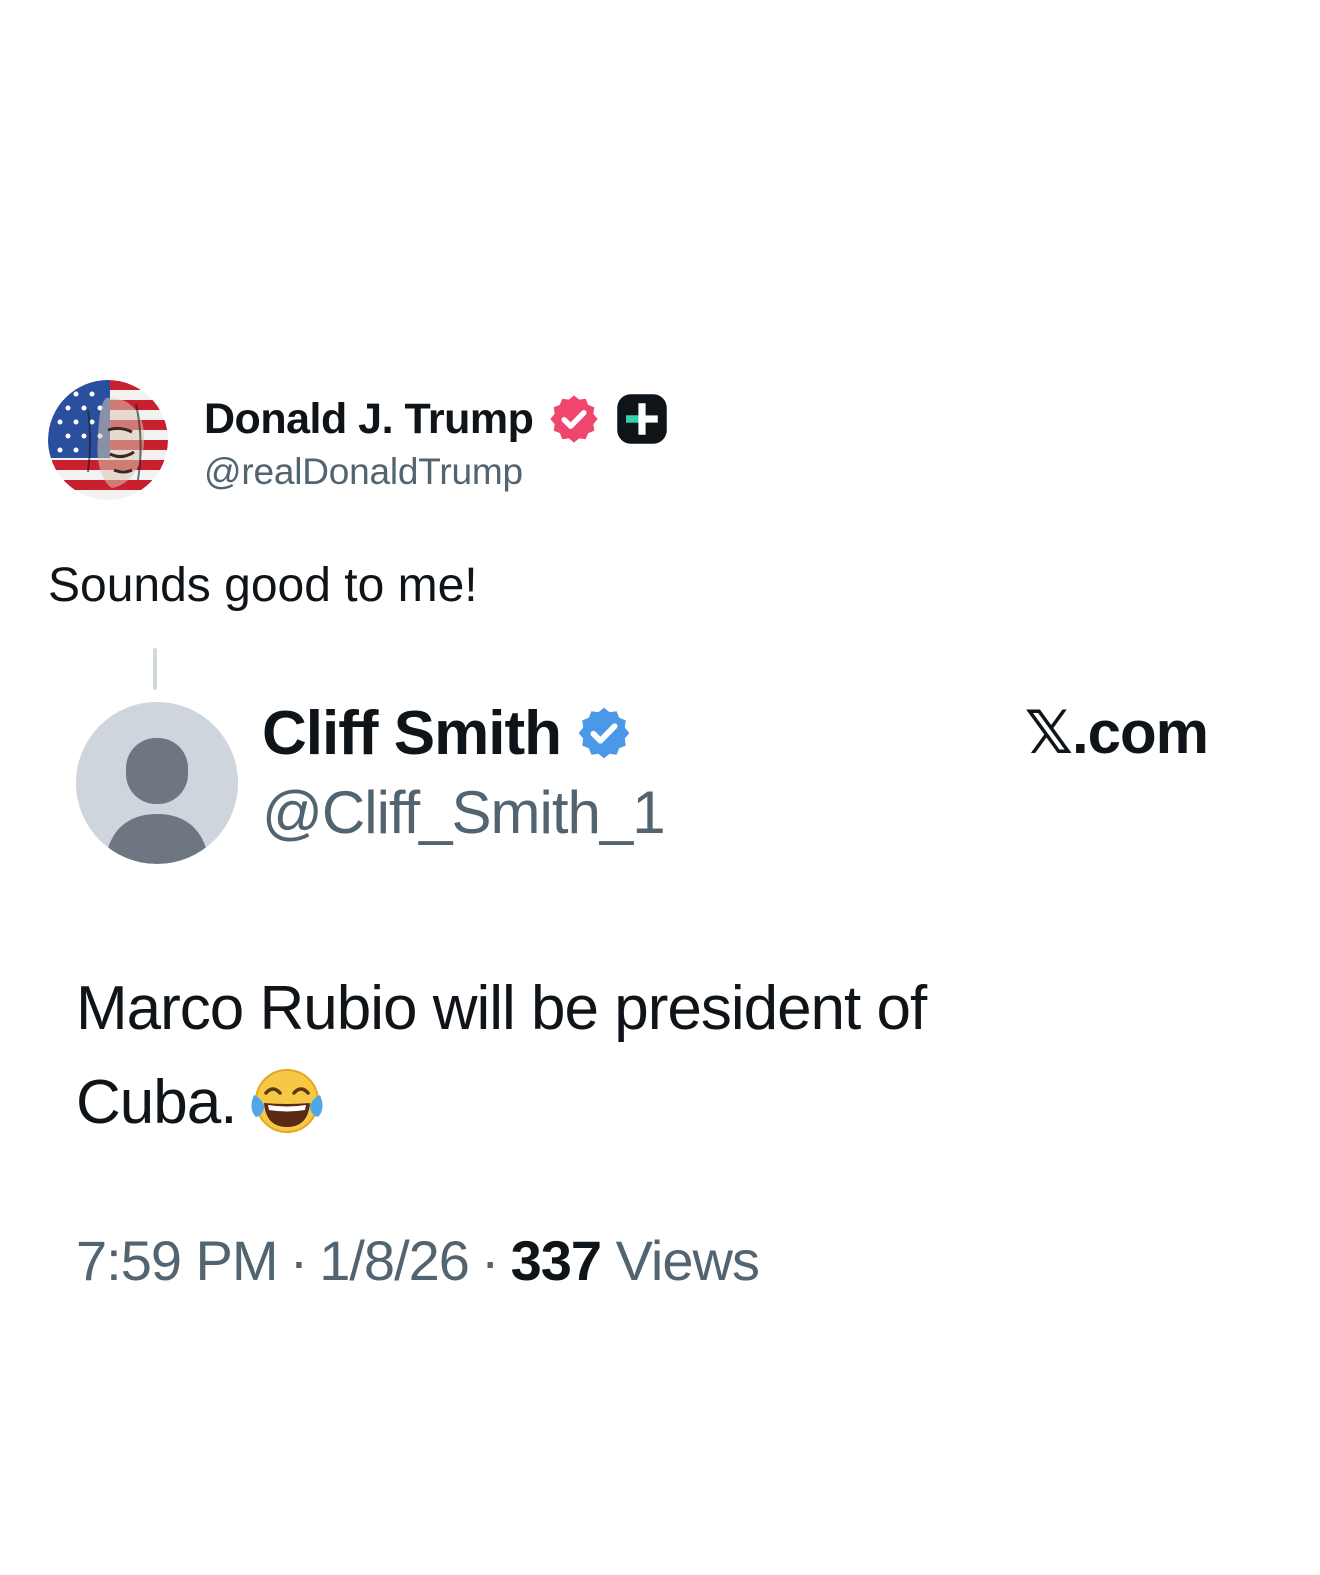  Describe the element at coordinates (642, 419) in the screenshot. I see `plus-badge-icon` at that location.